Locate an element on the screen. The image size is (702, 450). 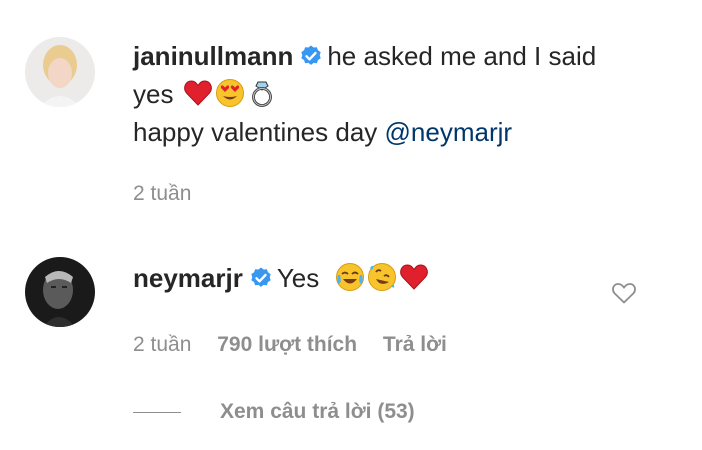
heart-outline-icon is located at coordinates (624, 293).